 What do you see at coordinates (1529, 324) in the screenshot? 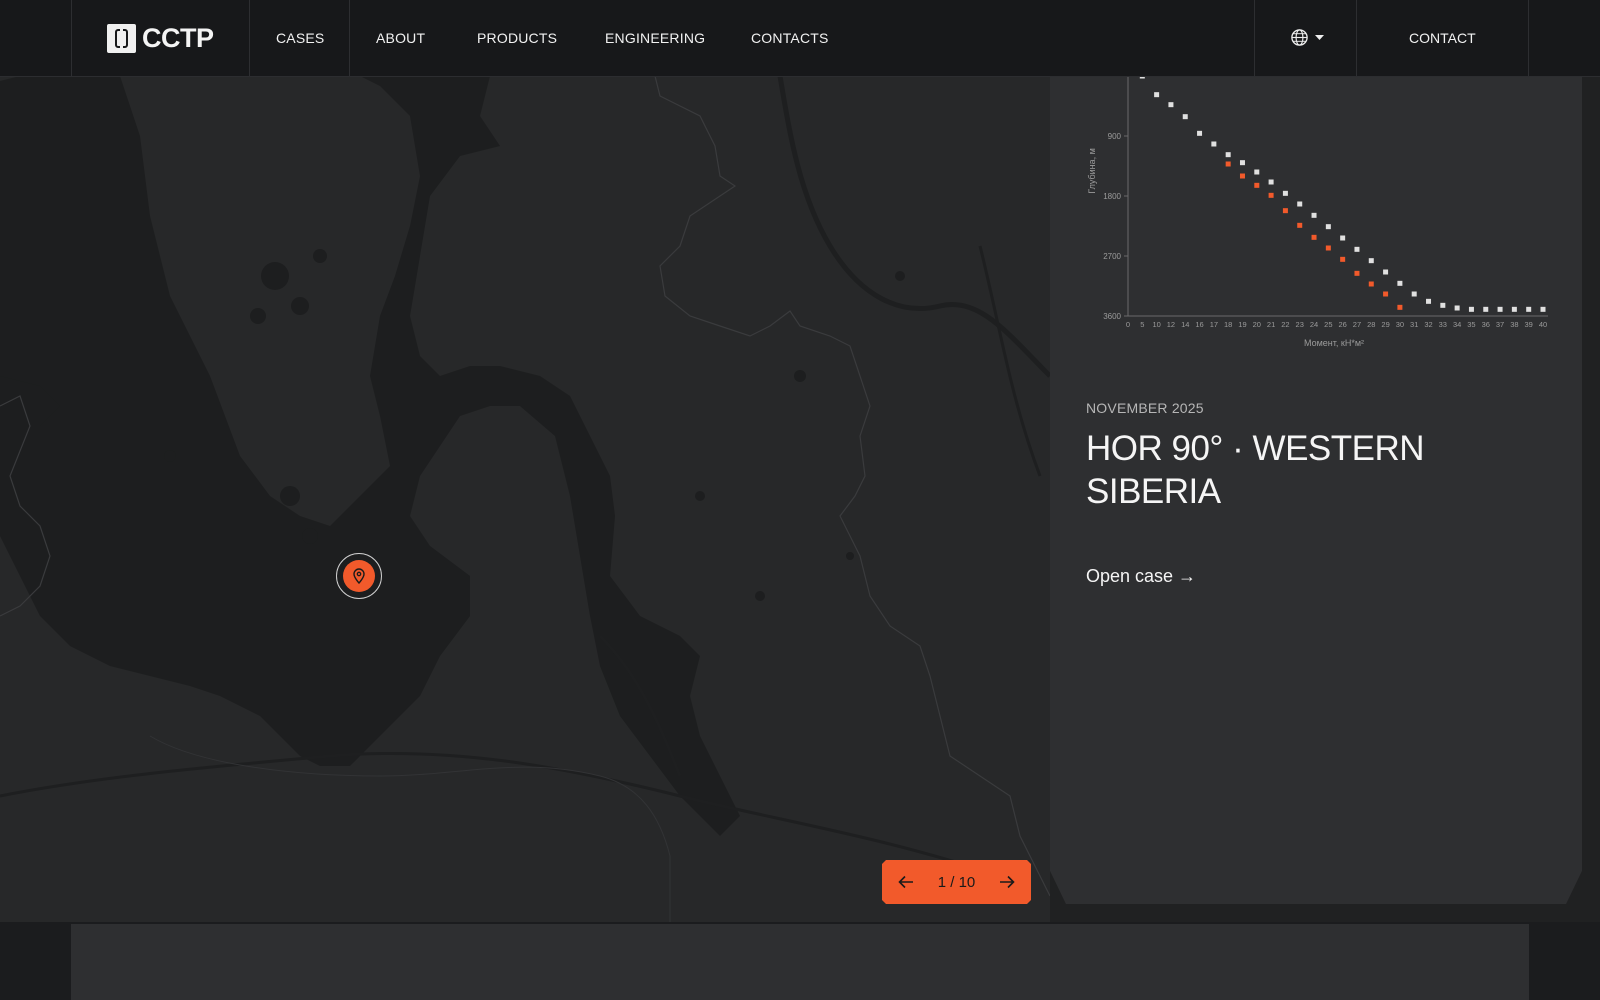
I see `chart-x-tick-label: 39` at bounding box center [1529, 324].